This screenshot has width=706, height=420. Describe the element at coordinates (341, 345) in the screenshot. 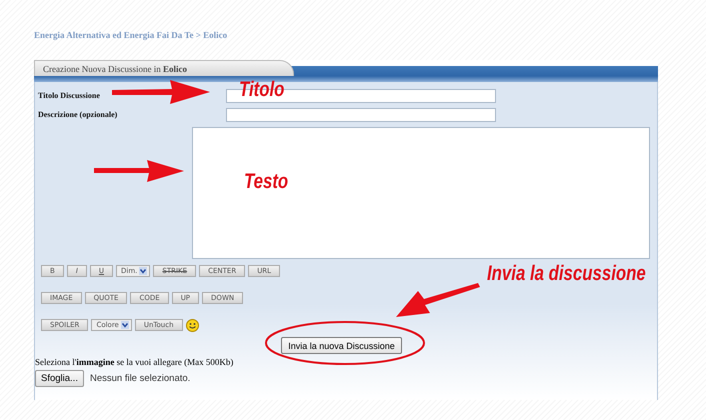

I see `submit-button: Invia la nuova Discussione` at that location.